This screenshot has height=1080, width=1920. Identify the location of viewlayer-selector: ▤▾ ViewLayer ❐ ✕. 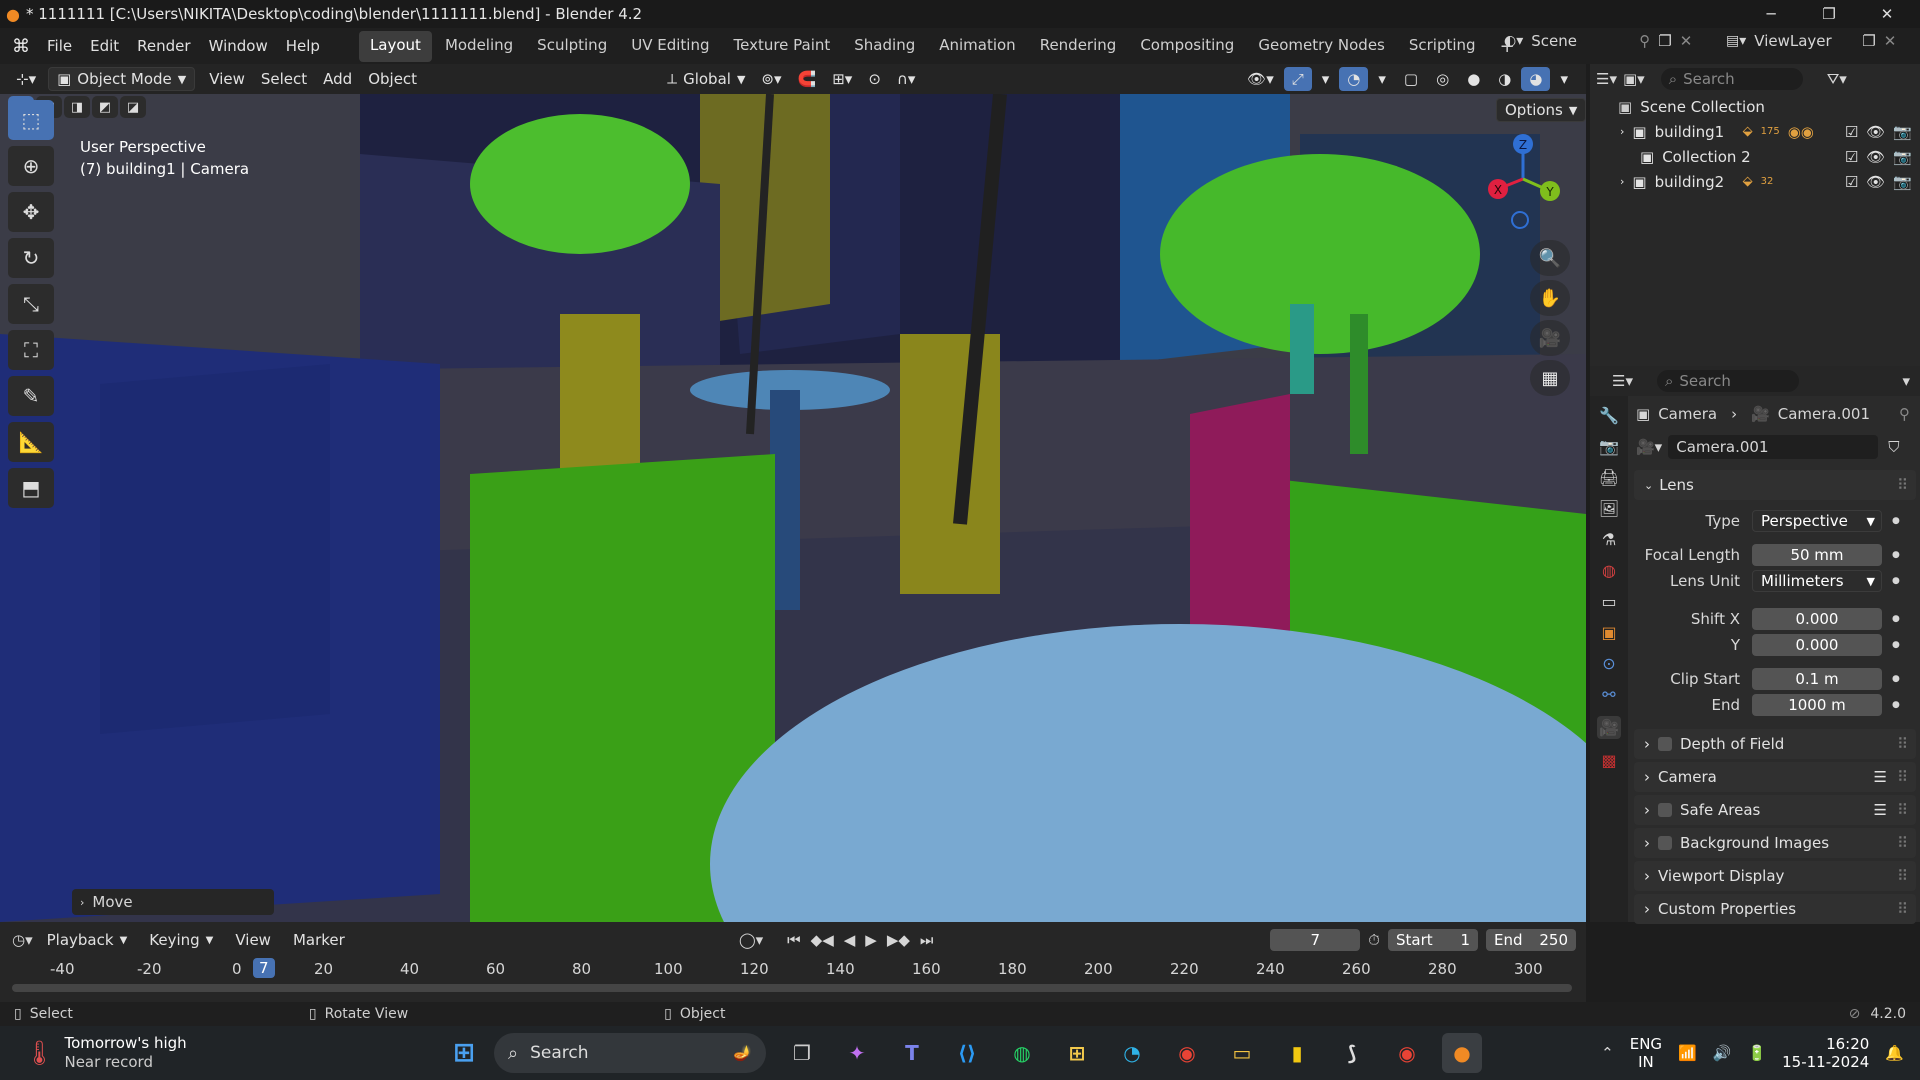
(1811, 41).